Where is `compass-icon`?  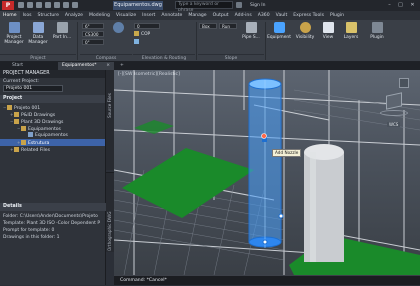
compass-icon is located at coordinates (118, 27).